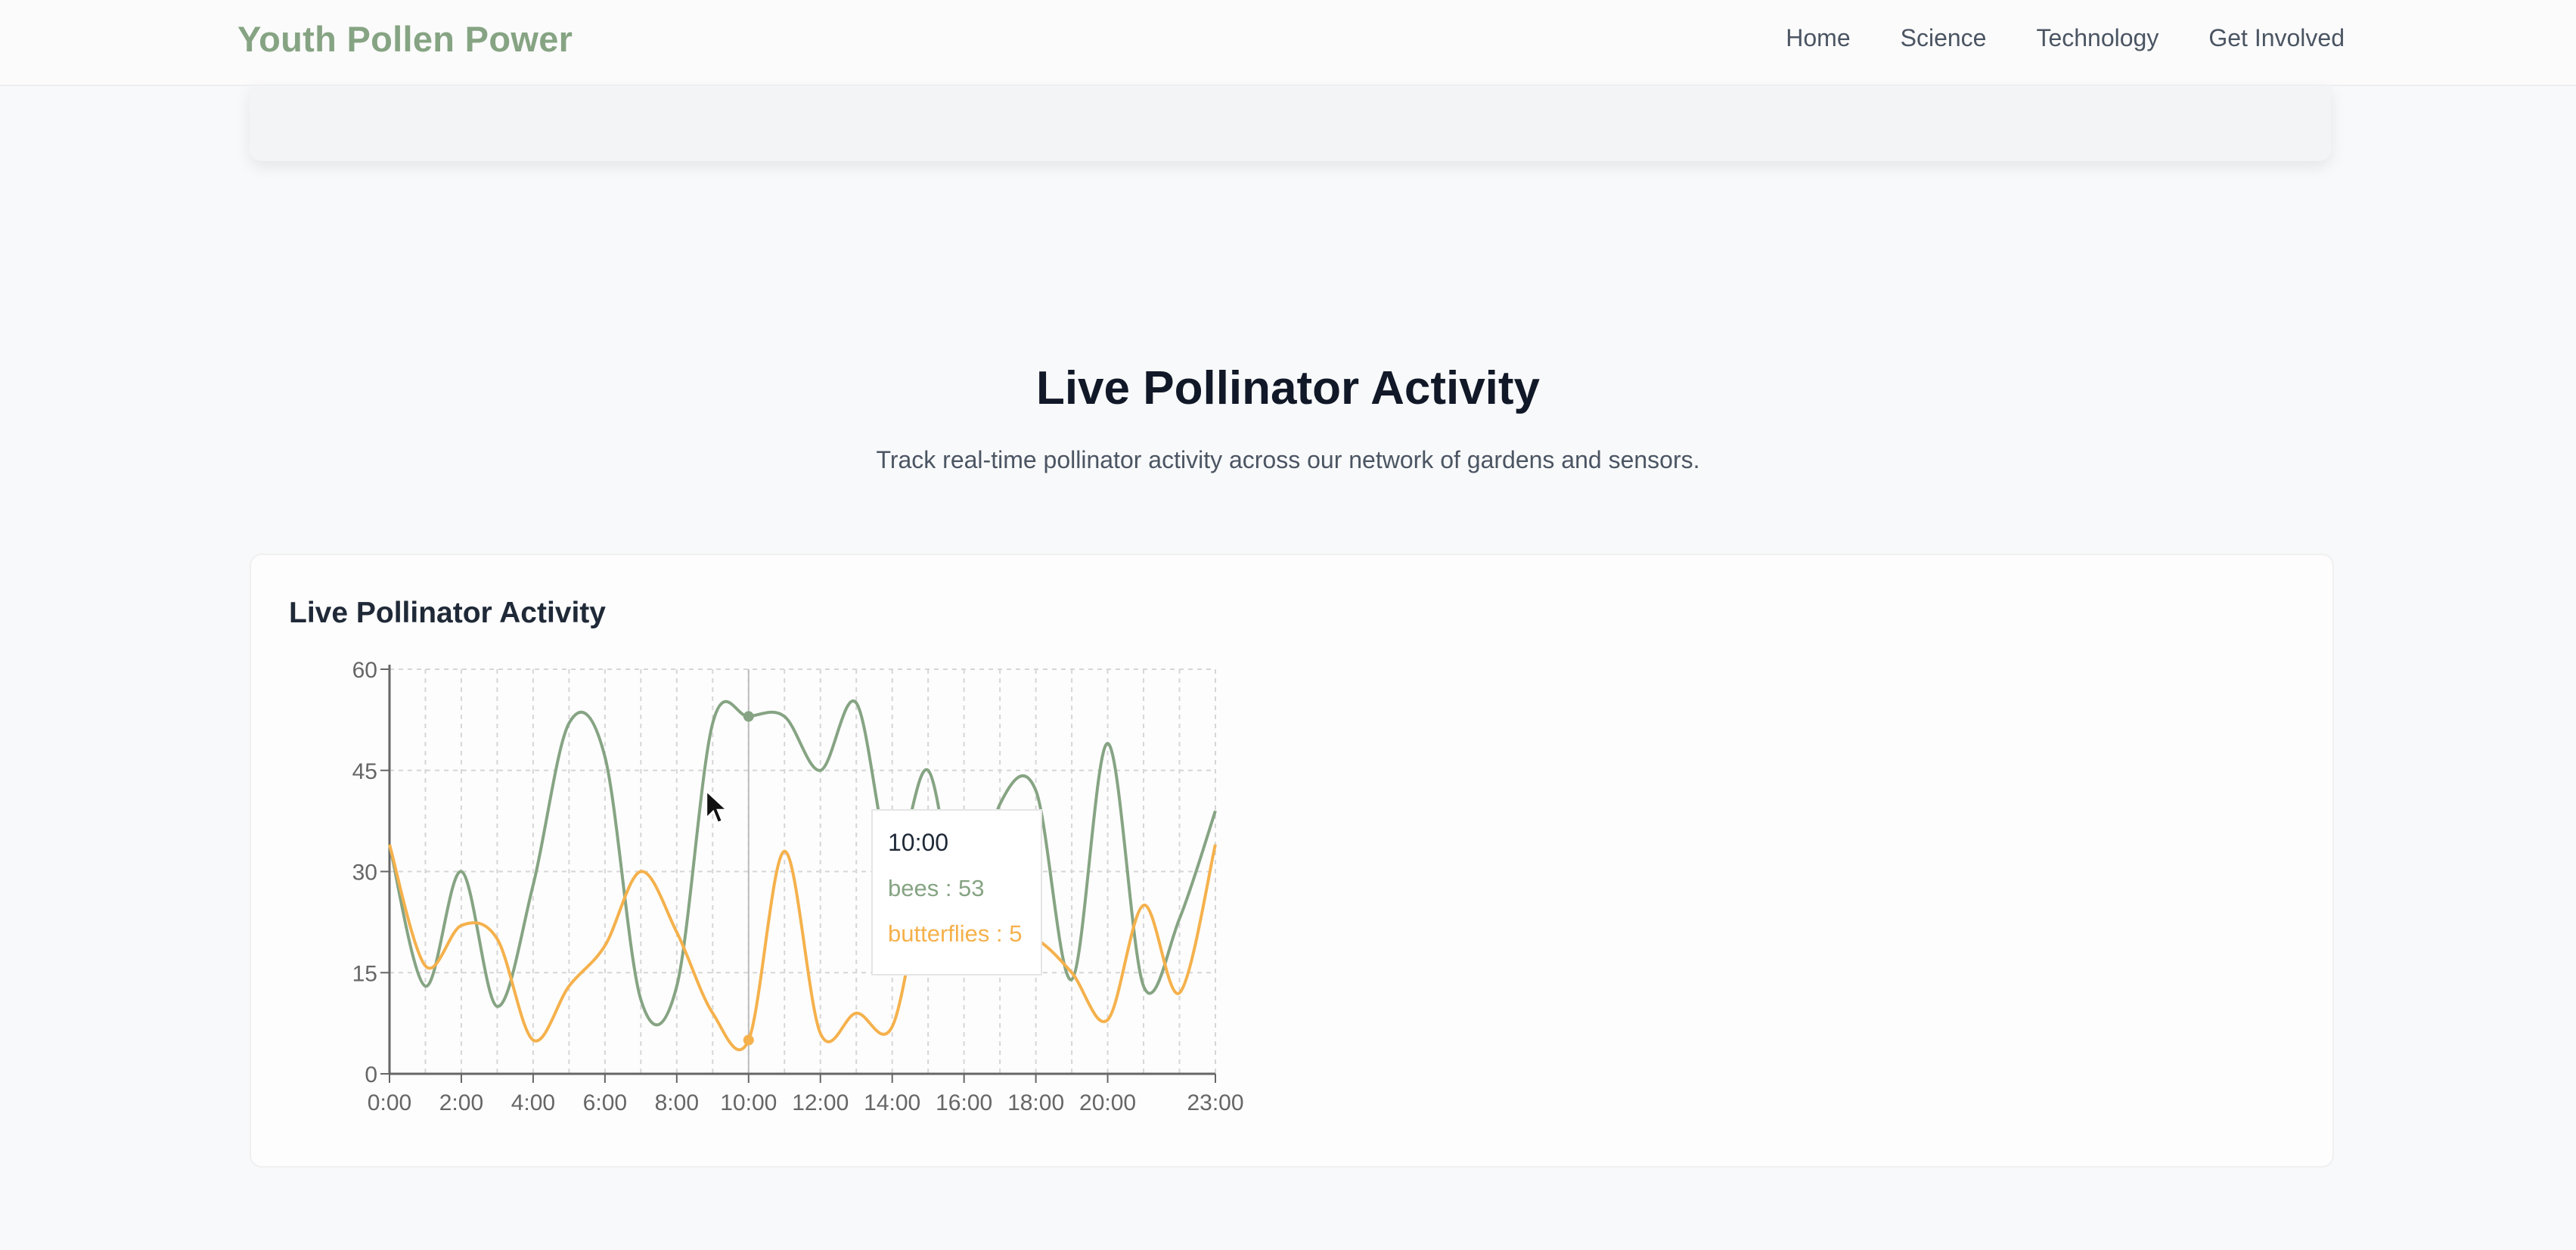  I want to click on active-point-bees, so click(748, 716).